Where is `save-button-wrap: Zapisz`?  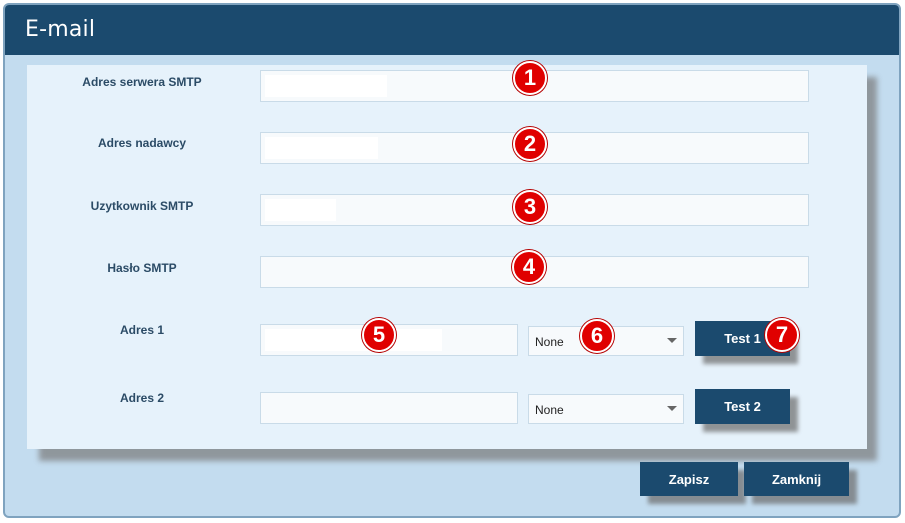 save-button-wrap: Zapisz is located at coordinates (693, 483).